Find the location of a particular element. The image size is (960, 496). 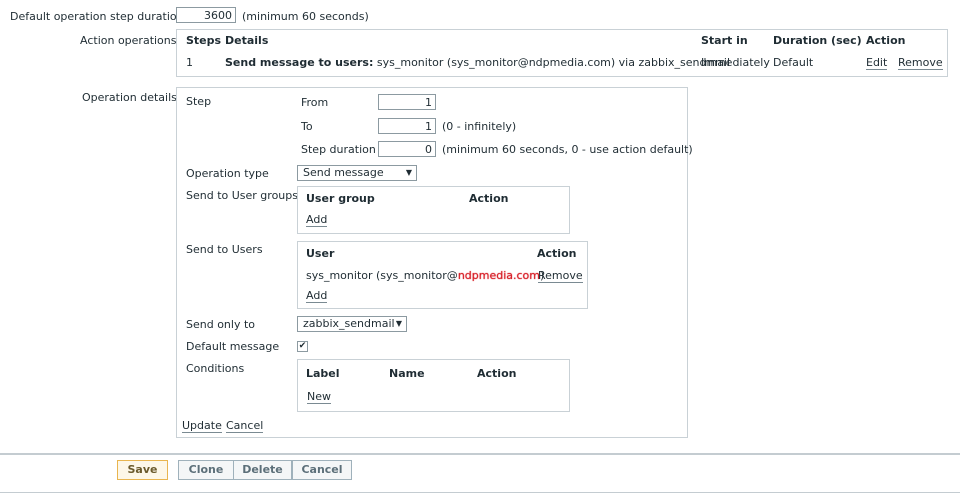

user-groups-table: User group Action Add is located at coordinates (433, 210).